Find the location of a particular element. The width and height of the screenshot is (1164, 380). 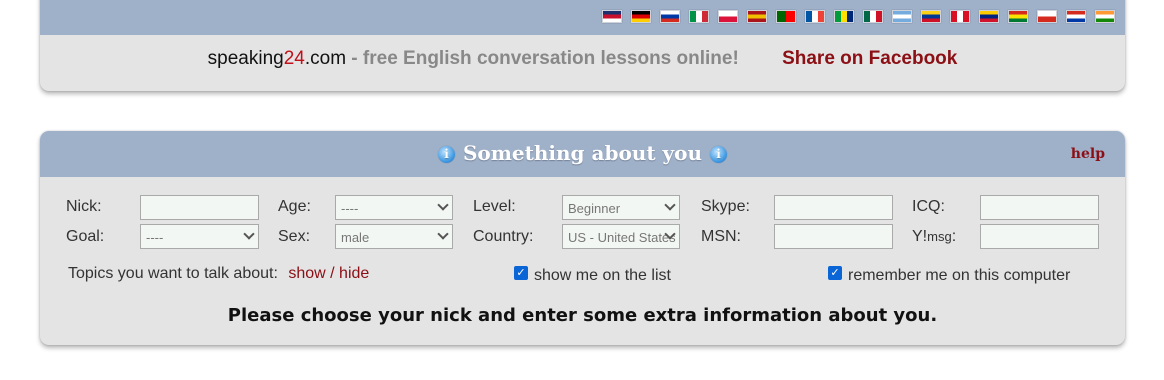

nick-input is located at coordinates (199, 207).